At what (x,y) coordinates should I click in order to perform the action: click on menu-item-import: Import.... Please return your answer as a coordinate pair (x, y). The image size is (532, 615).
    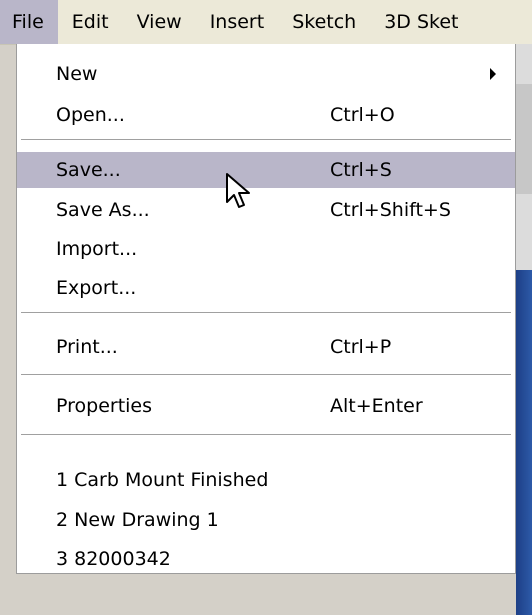
    Looking at the image, I should click on (266, 249).